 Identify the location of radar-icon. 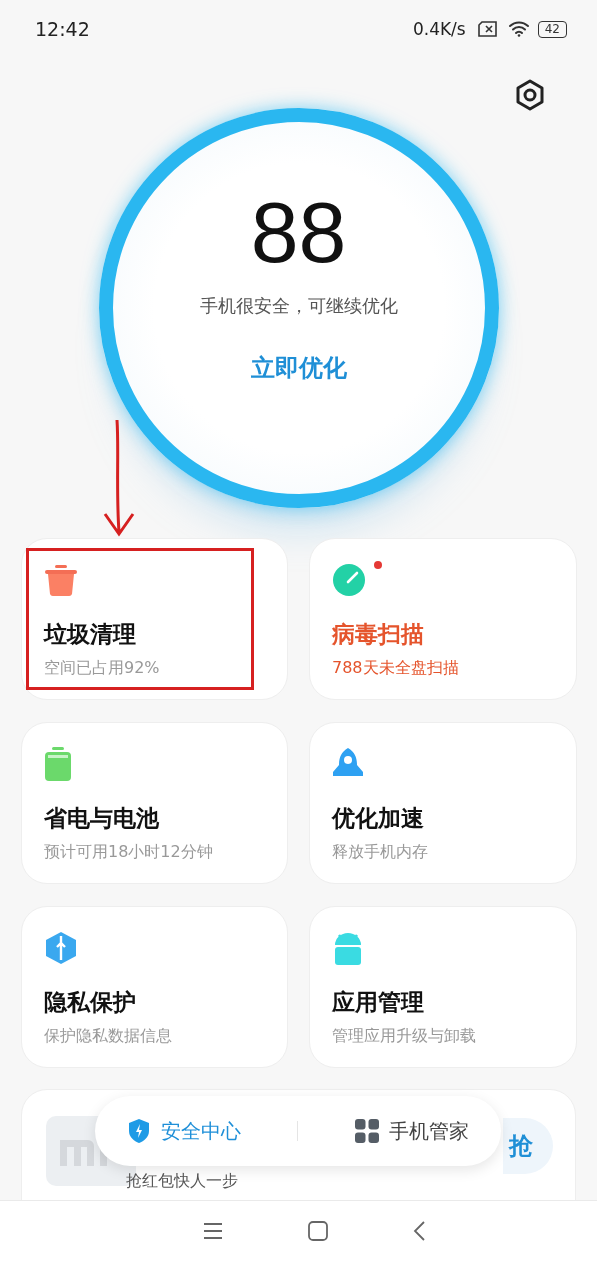
(349, 580).